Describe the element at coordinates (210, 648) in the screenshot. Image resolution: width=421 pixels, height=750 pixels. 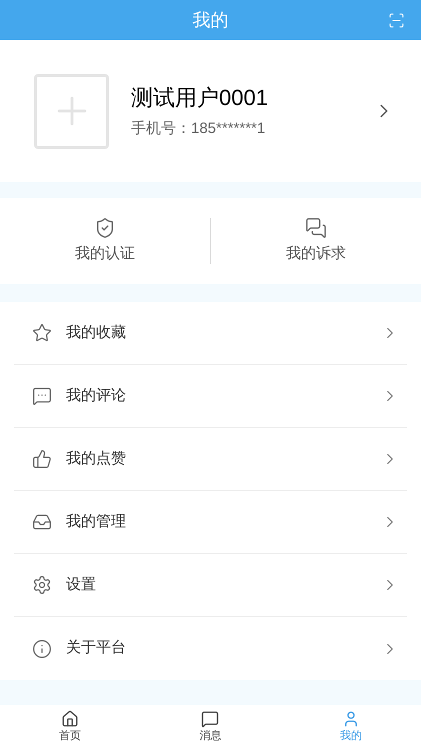
I see `menu-item: 关于平台` at that location.